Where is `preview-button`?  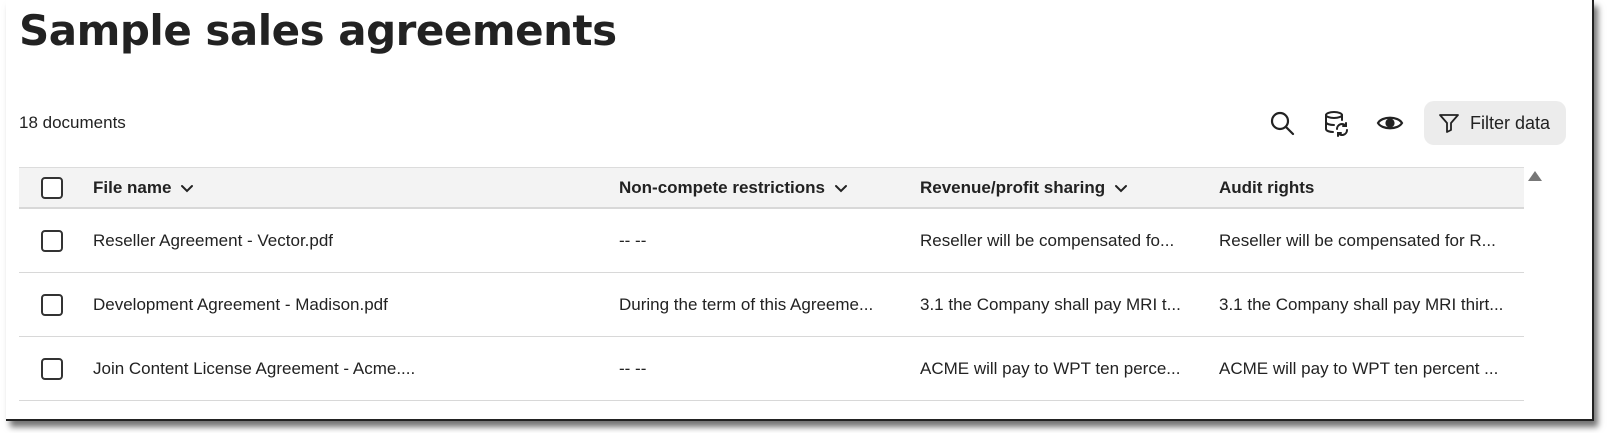
preview-button is located at coordinates (1390, 123).